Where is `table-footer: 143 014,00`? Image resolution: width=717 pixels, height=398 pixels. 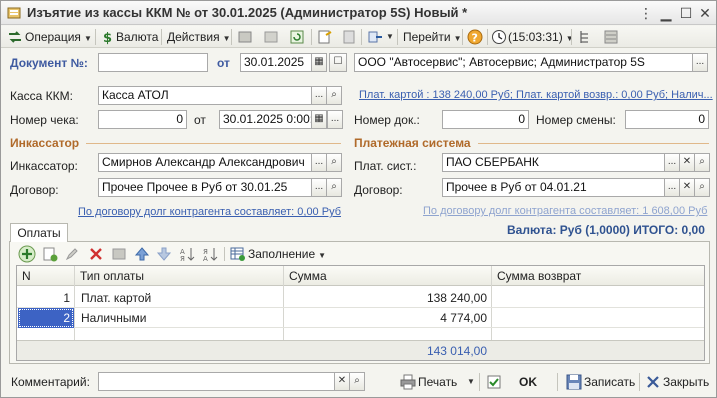
table-footer: 143 014,00 is located at coordinates (360, 350).